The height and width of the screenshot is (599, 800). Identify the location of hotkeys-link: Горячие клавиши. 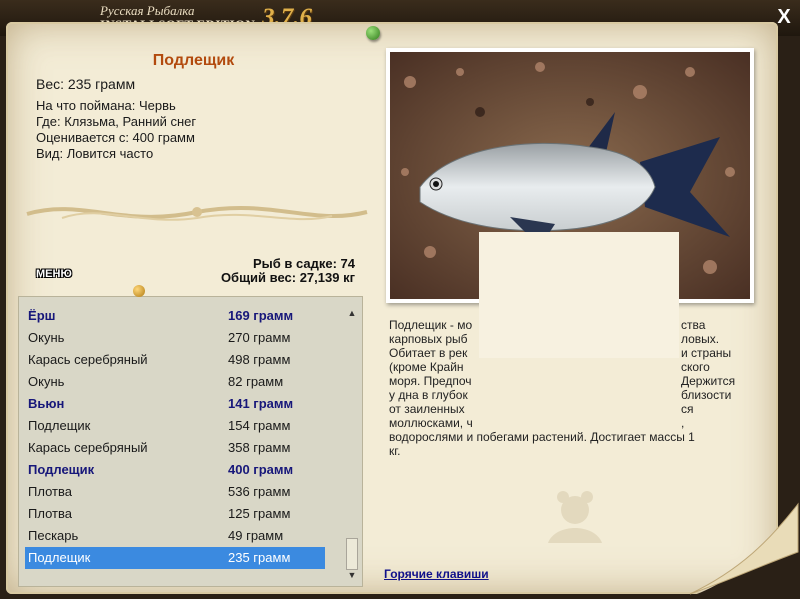
(436, 574).